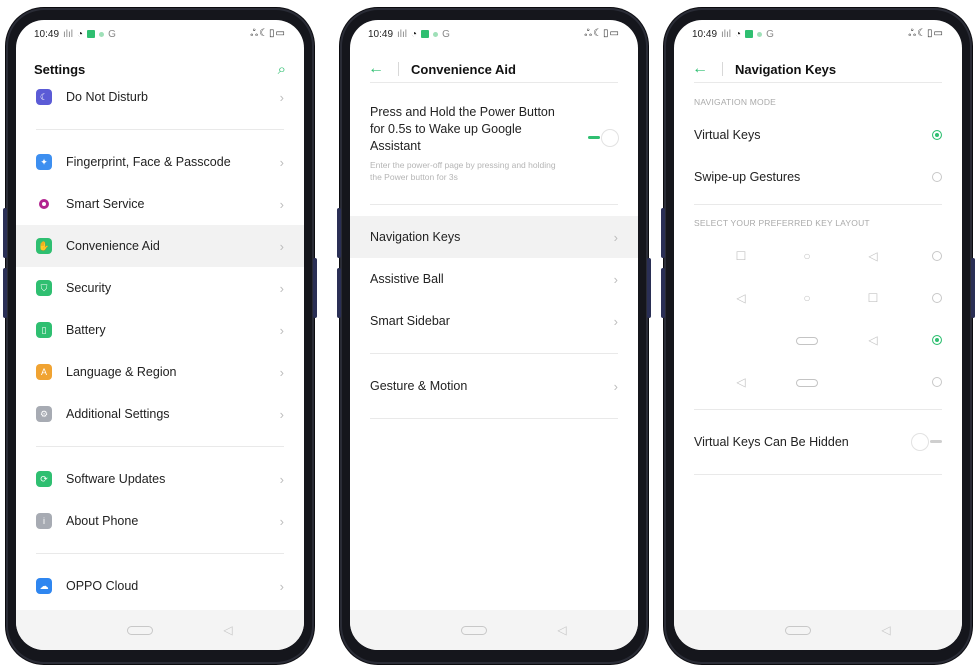 This screenshot has width=976, height=666. What do you see at coordinates (770, 34) in the screenshot?
I see `google-icon: G` at bounding box center [770, 34].